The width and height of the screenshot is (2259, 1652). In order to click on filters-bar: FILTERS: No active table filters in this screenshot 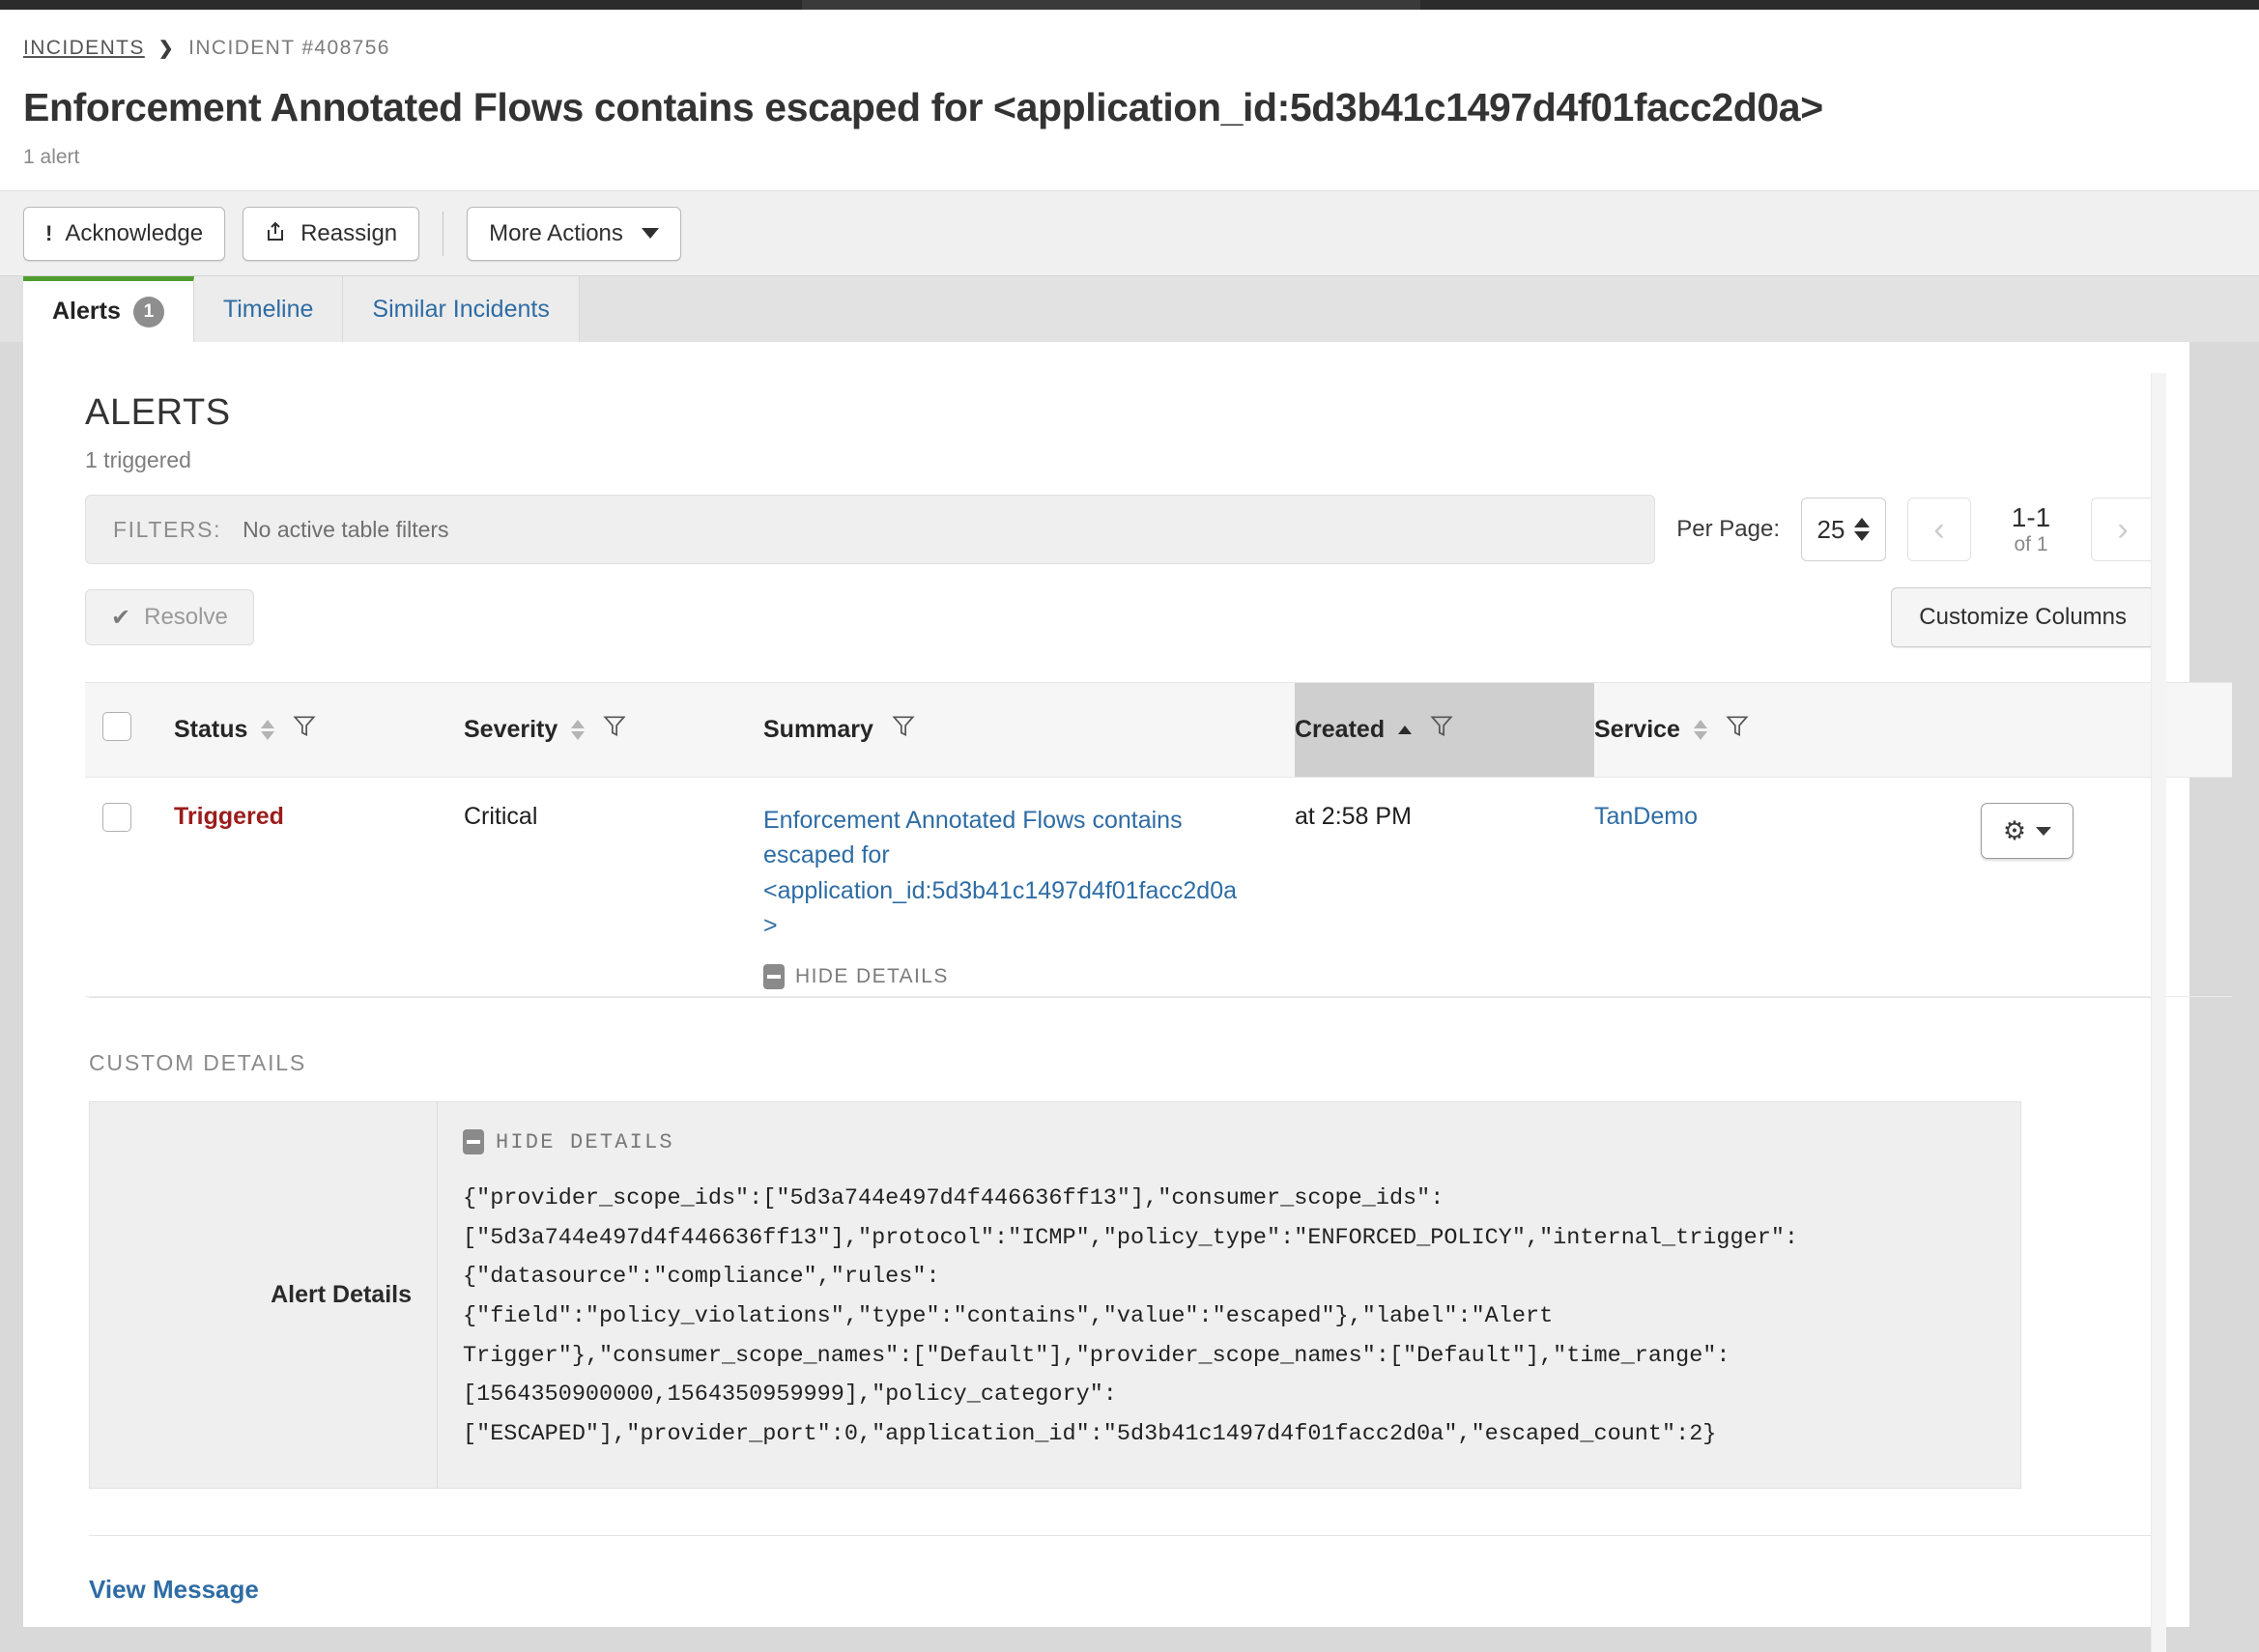, I will do `click(870, 530)`.